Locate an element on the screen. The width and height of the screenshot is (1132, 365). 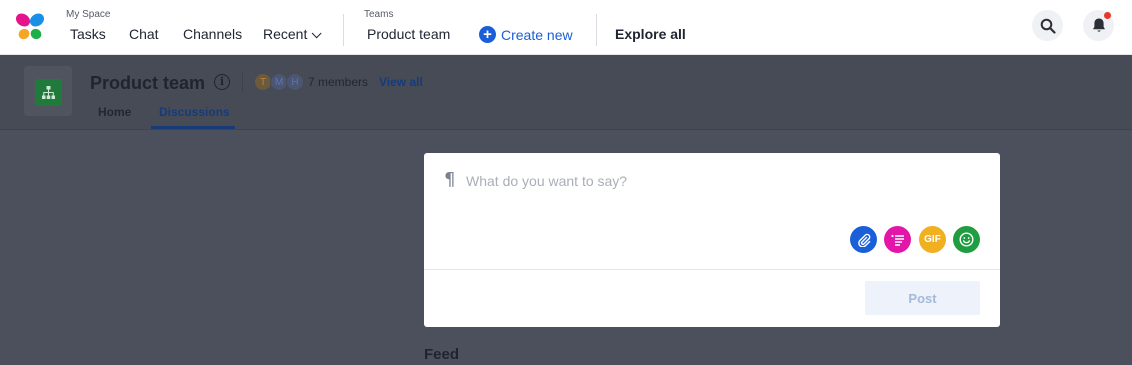
plus-icon: + is located at coordinates (487, 34).